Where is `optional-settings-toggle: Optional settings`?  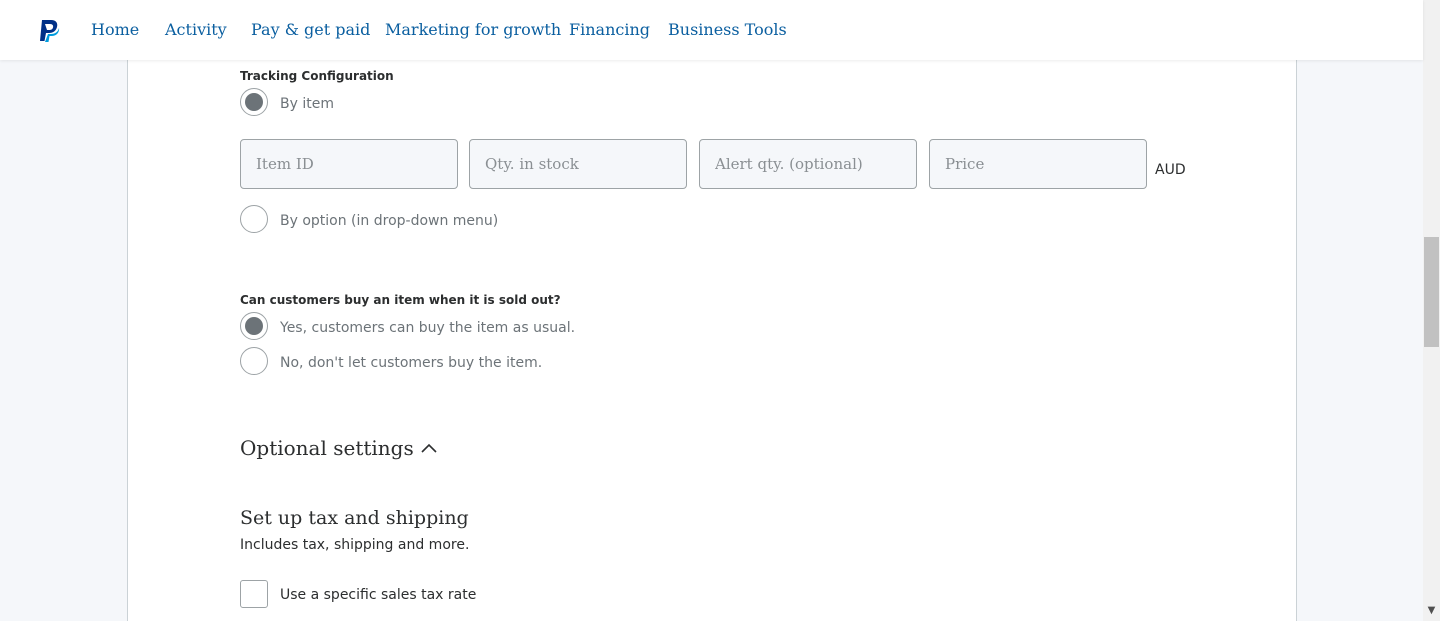
optional-settings-toggle: Optional settings is located at coordinates (339, 448).